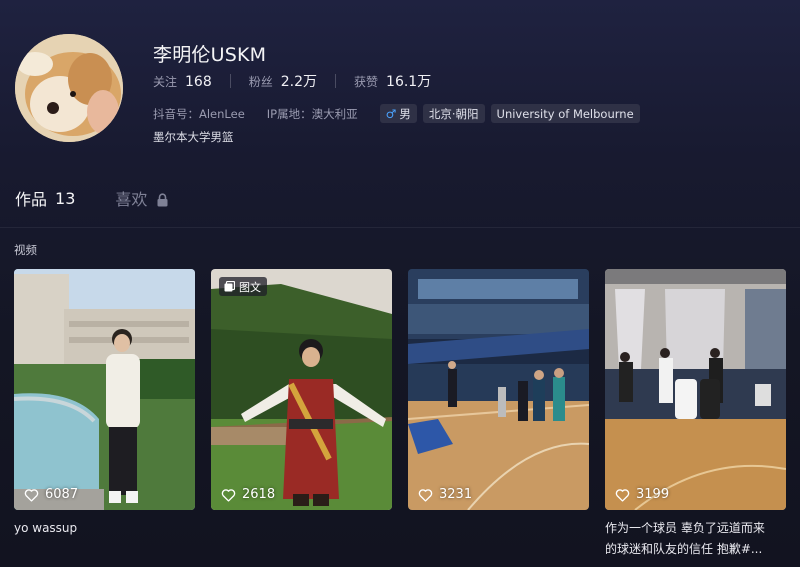  Describe the element at coordinates (299, 82) in the screenshot. I see `stat-value: 2.2万` at that location.